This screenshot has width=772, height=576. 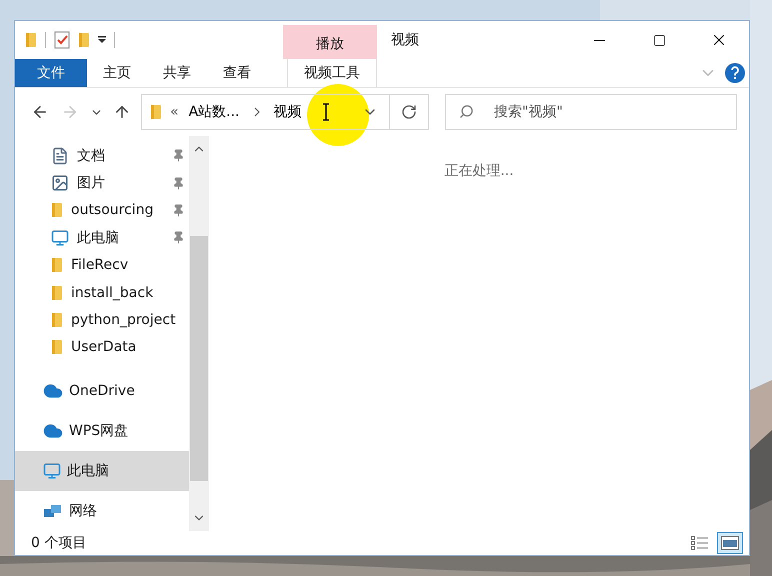 What do you see at coordinates (102, 265) in the screenshot?
I see `nav-item: FileRecv` at bounding box center [102, 265].